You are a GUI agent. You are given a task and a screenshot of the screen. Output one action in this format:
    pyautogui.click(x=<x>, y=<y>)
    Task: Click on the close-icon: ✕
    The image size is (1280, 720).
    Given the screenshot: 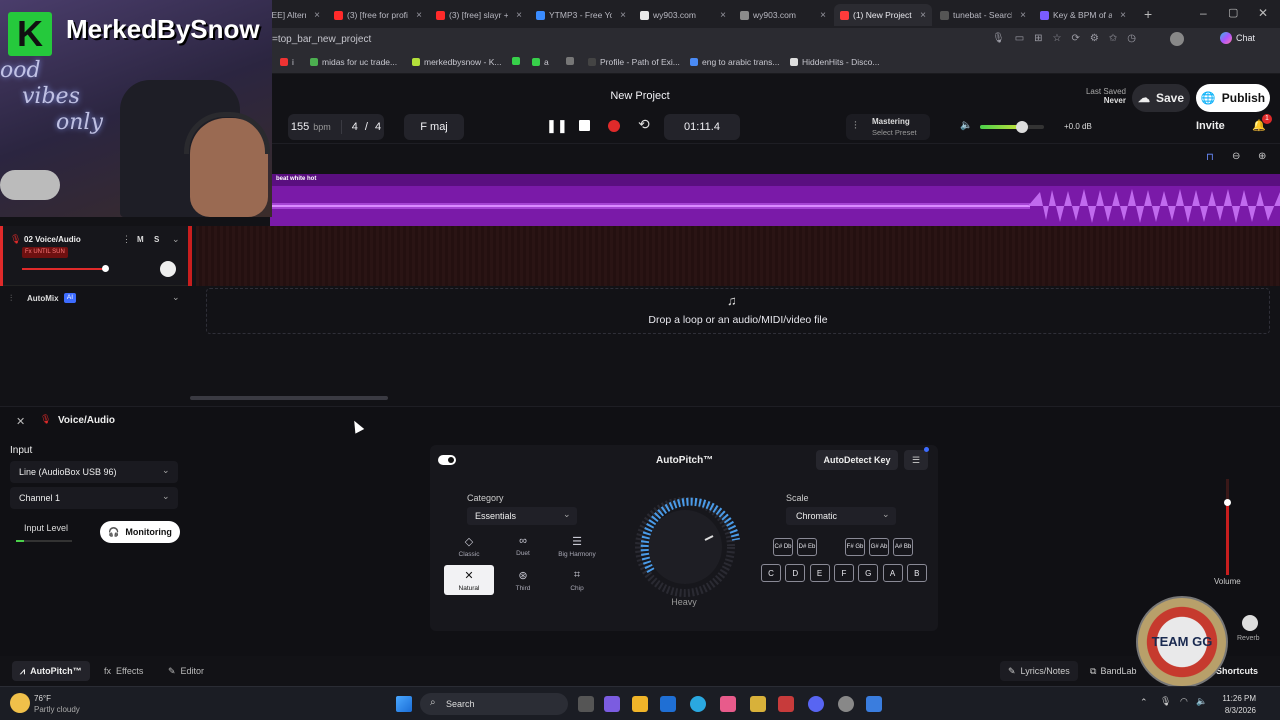 What is the action you would take?
    pyautogui.click(x=20, y=421)
    